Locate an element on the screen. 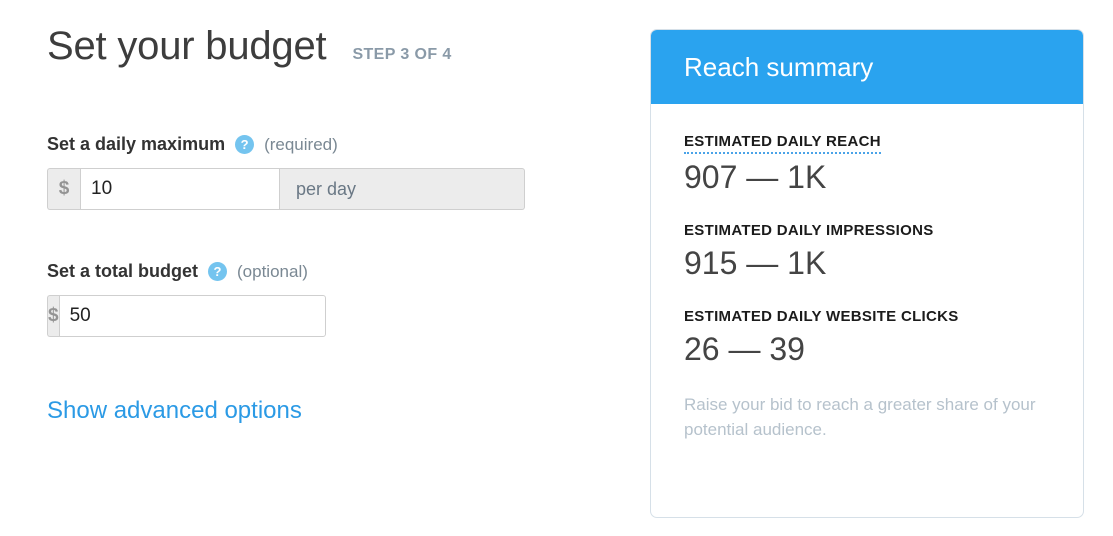 The image size is (1113, 536). per-day-suffix-addon: per day is located at coordinates (402, 189).